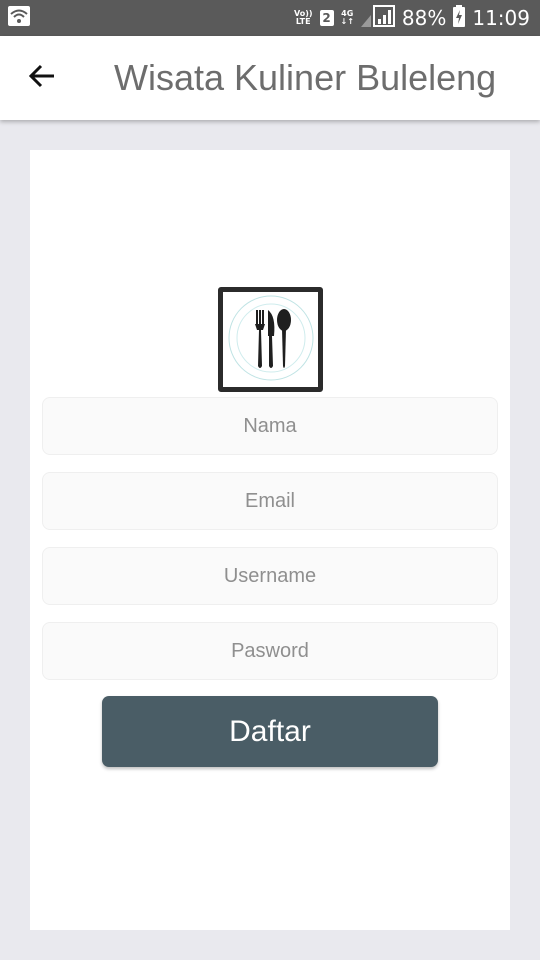 The width and height of the screenshot is (540, 960). Describe the element at coordinates (270, 18) in the screenshot. I see `status-bar: Vo)) LTE 2 4G ↓↑ 88% 11:09` at that location.